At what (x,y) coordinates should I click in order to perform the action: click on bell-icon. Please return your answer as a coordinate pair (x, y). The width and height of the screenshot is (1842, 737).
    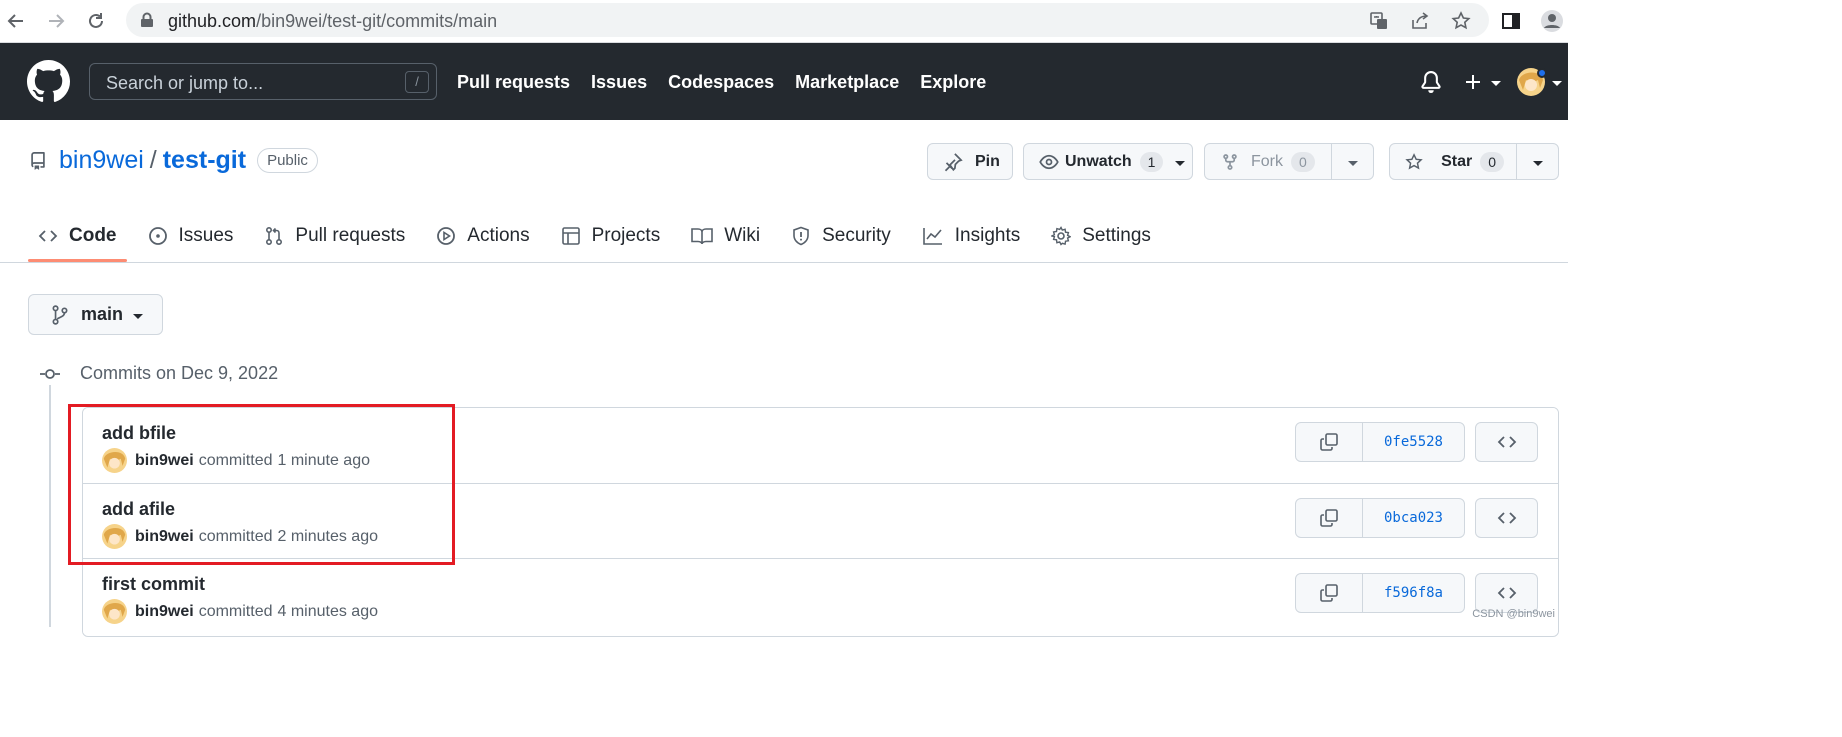
    Looking at the image, I should click on (1431, 81).